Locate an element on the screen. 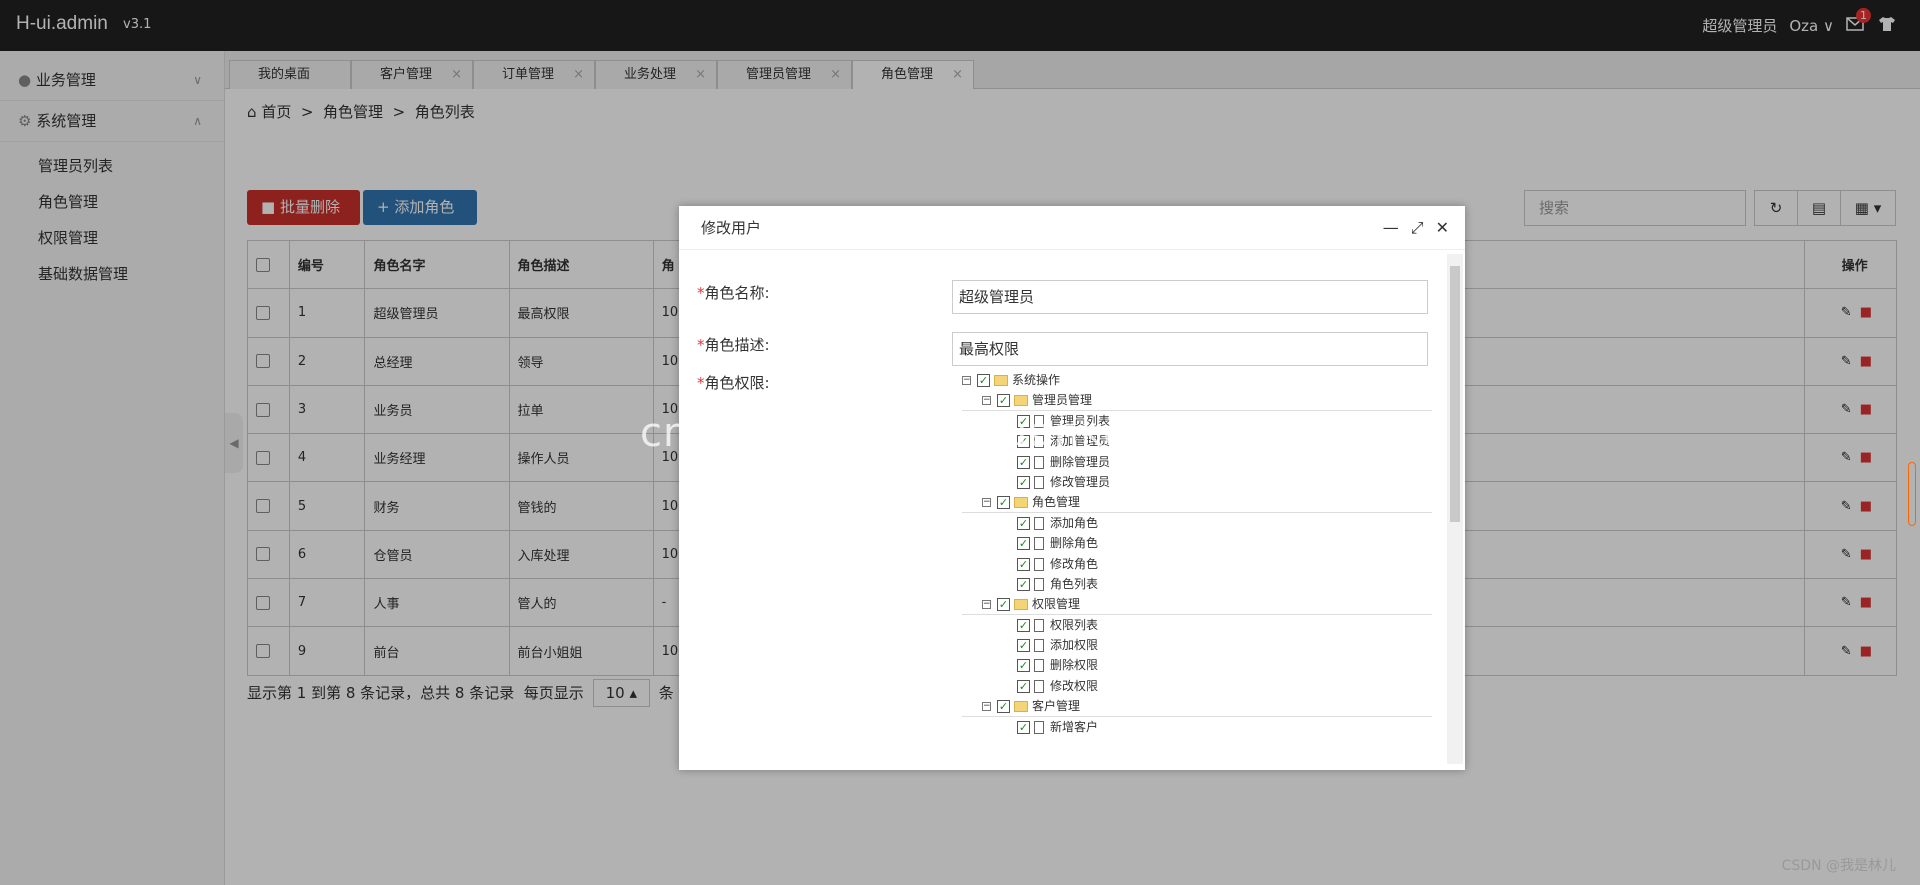  tree-node-label: 角色列表 is located at coordinates (1074, 583).